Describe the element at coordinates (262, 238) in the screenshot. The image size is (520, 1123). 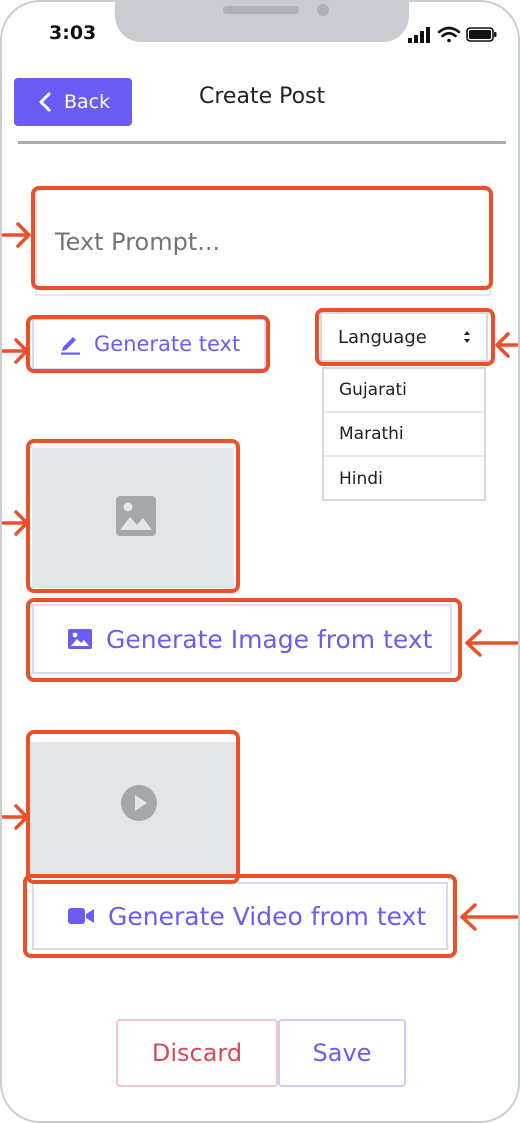
I see `annotation-box-prompt` at that location.